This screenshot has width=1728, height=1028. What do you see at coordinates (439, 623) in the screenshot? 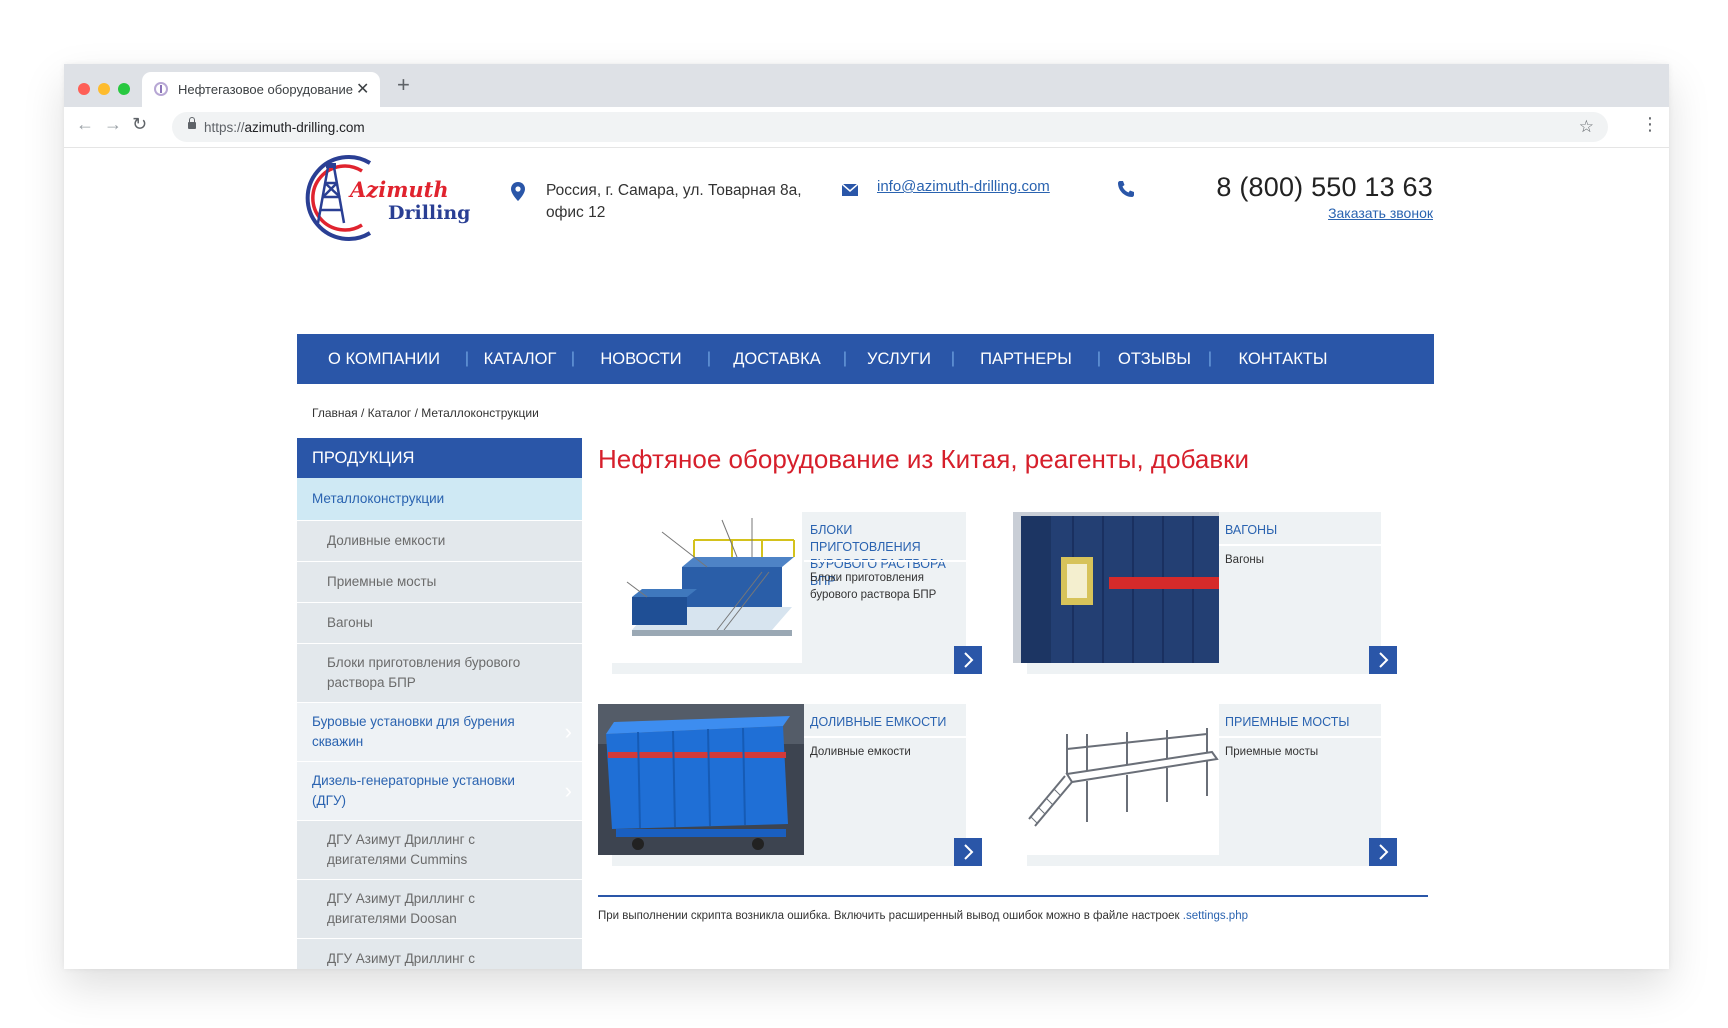
I see `sidebar-item: Вагоны` at bounding box center [439, 623].